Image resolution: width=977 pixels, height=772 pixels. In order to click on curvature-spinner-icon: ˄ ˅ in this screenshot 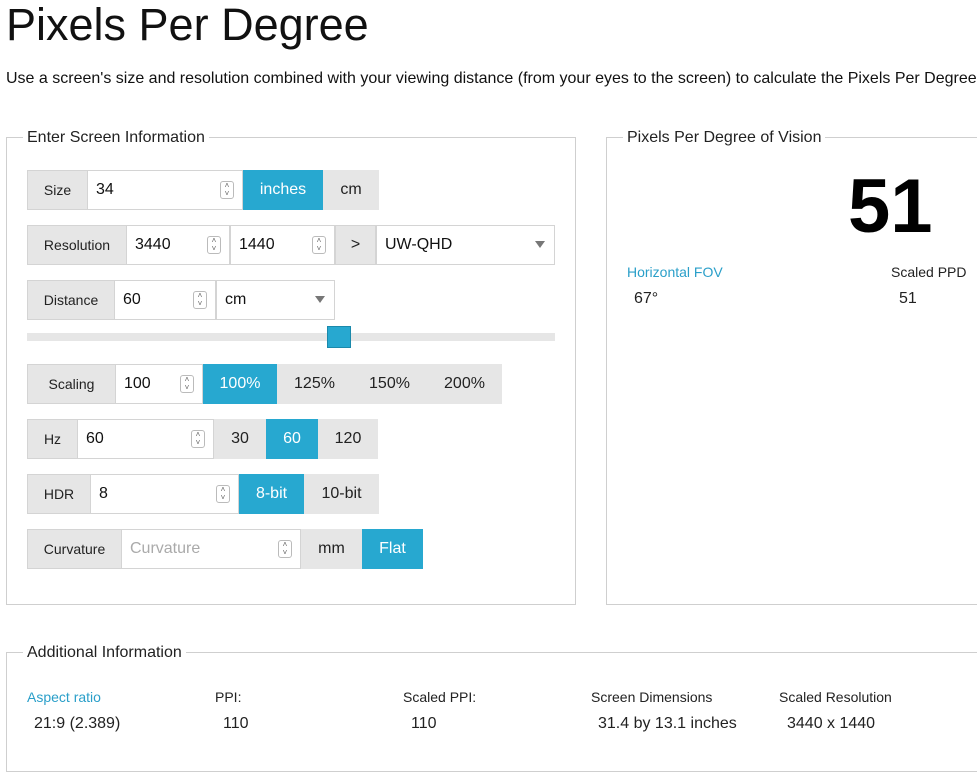, I will do `click(285, 549)`.